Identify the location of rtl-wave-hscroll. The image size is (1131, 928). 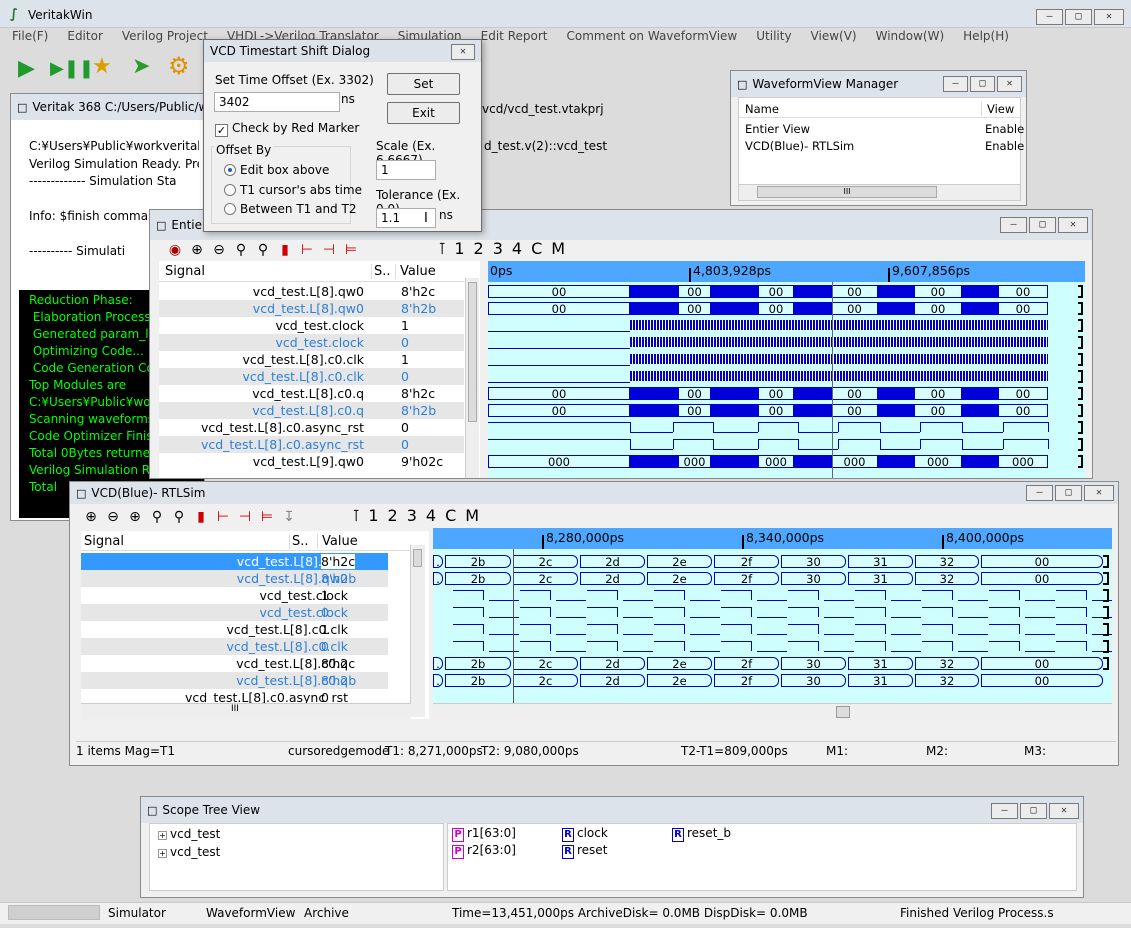
(772, 712).